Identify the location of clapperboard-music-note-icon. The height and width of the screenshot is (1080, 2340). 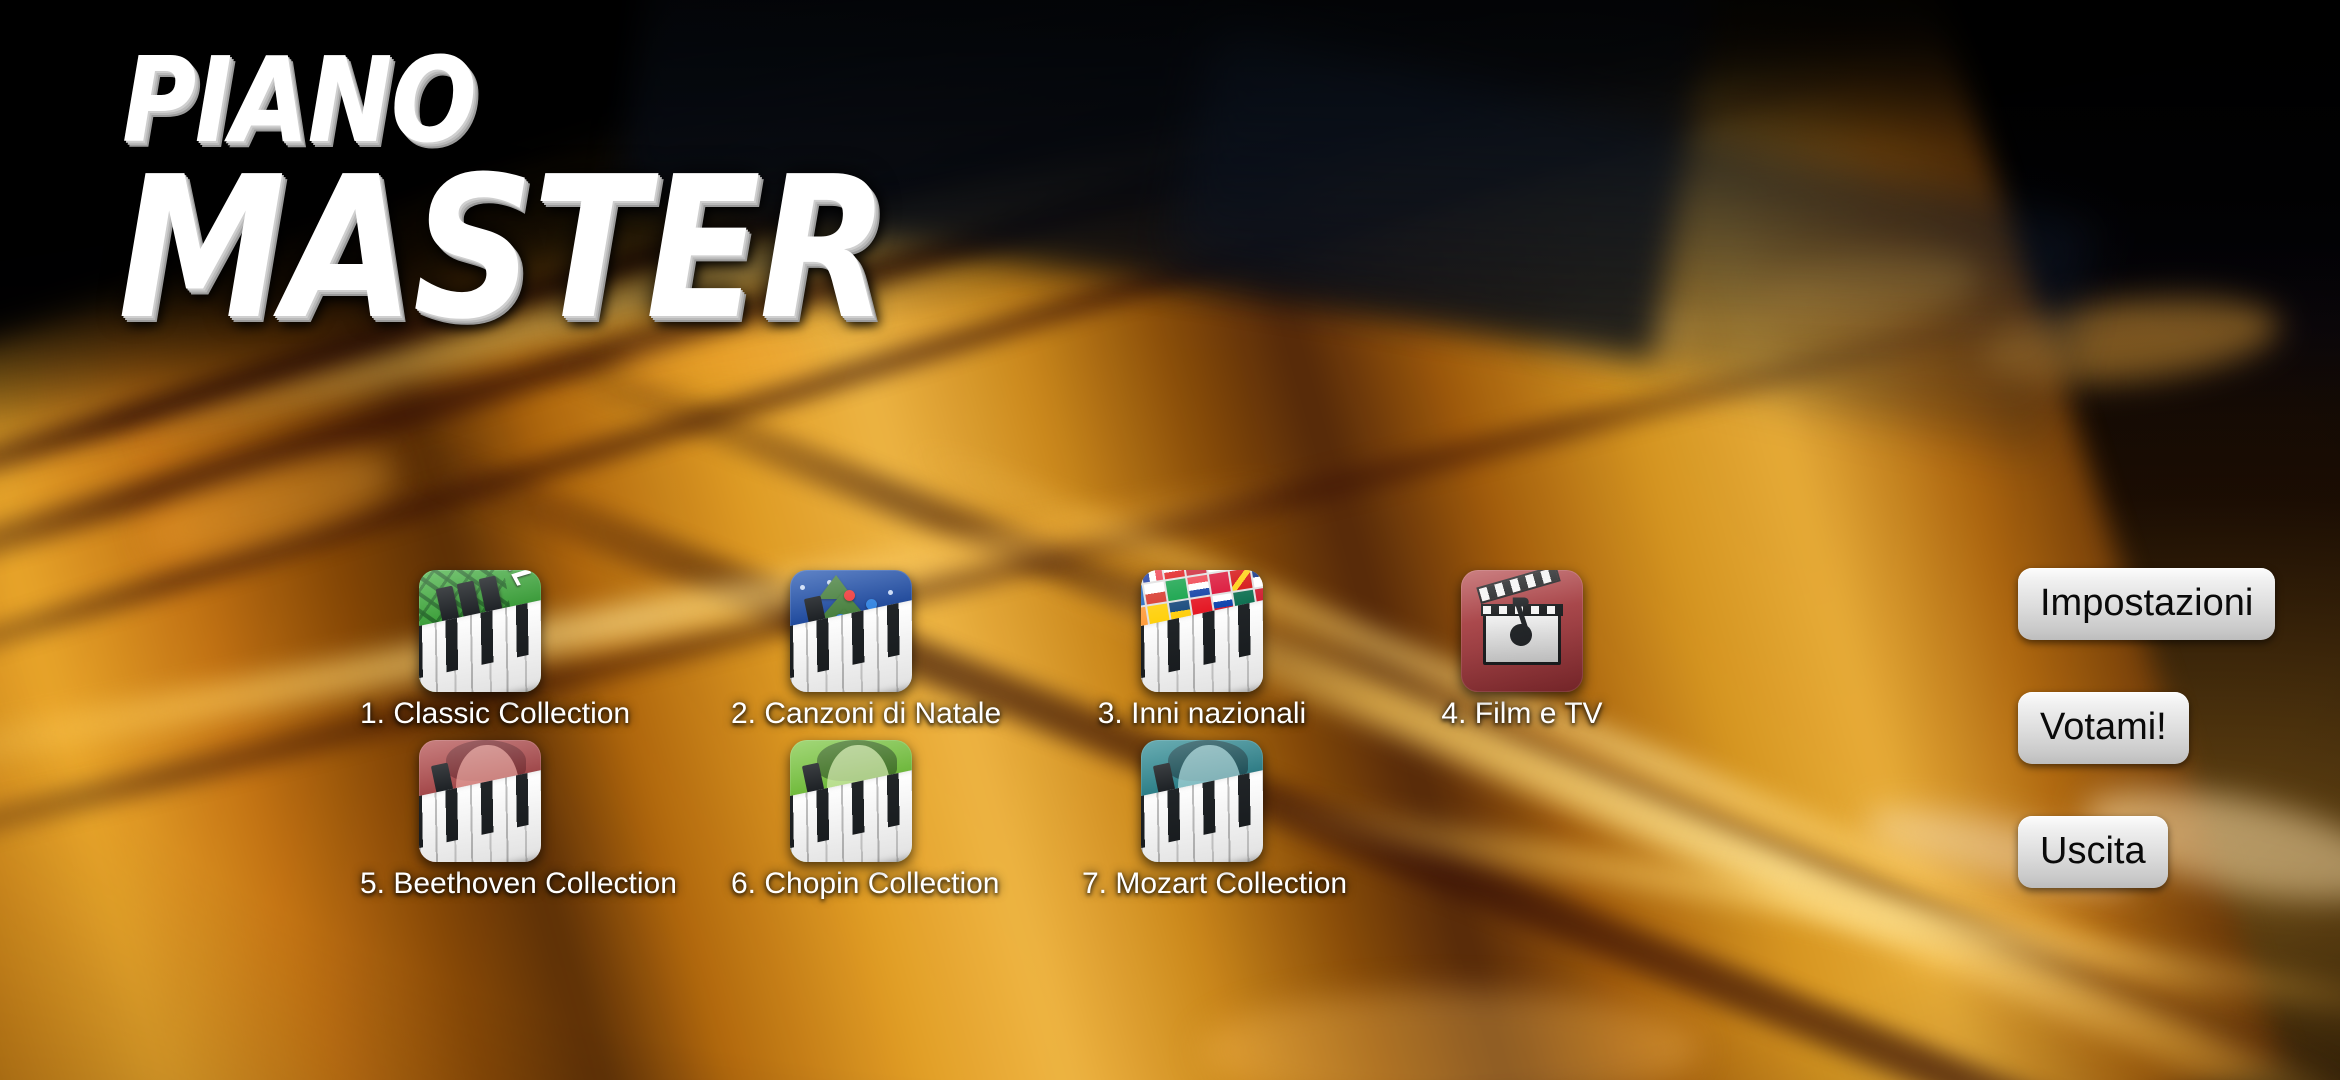
(1522, 631).